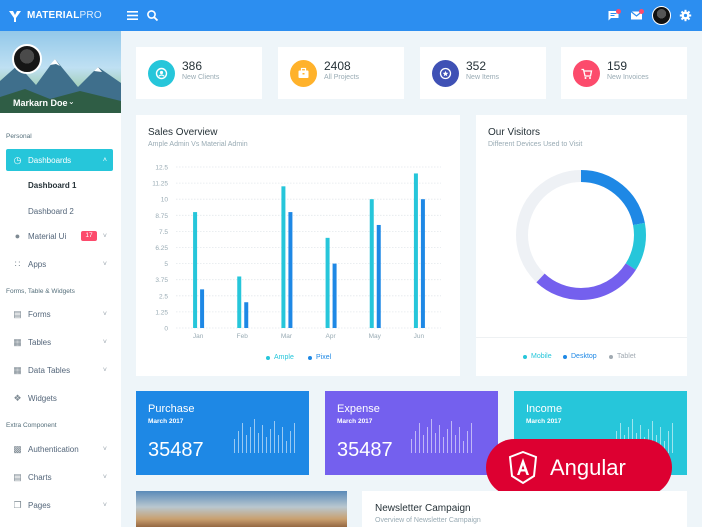  What do you see at coordinates (17, 263) in the screenshot?
I see `apps-grid-icon: ∷` at bounding box center [17, 263].